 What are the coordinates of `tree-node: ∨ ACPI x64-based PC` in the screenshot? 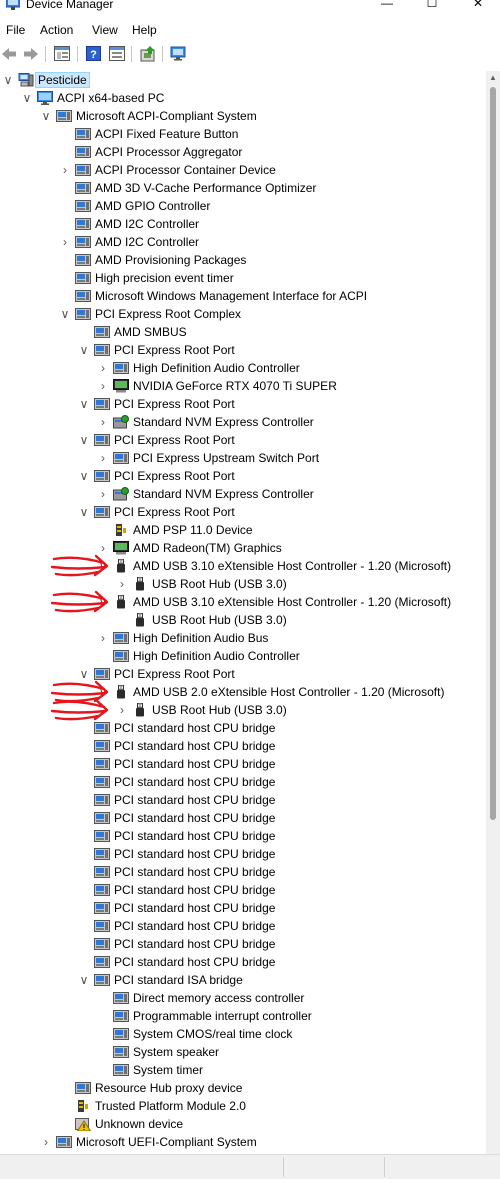 It's located at (243, 98).